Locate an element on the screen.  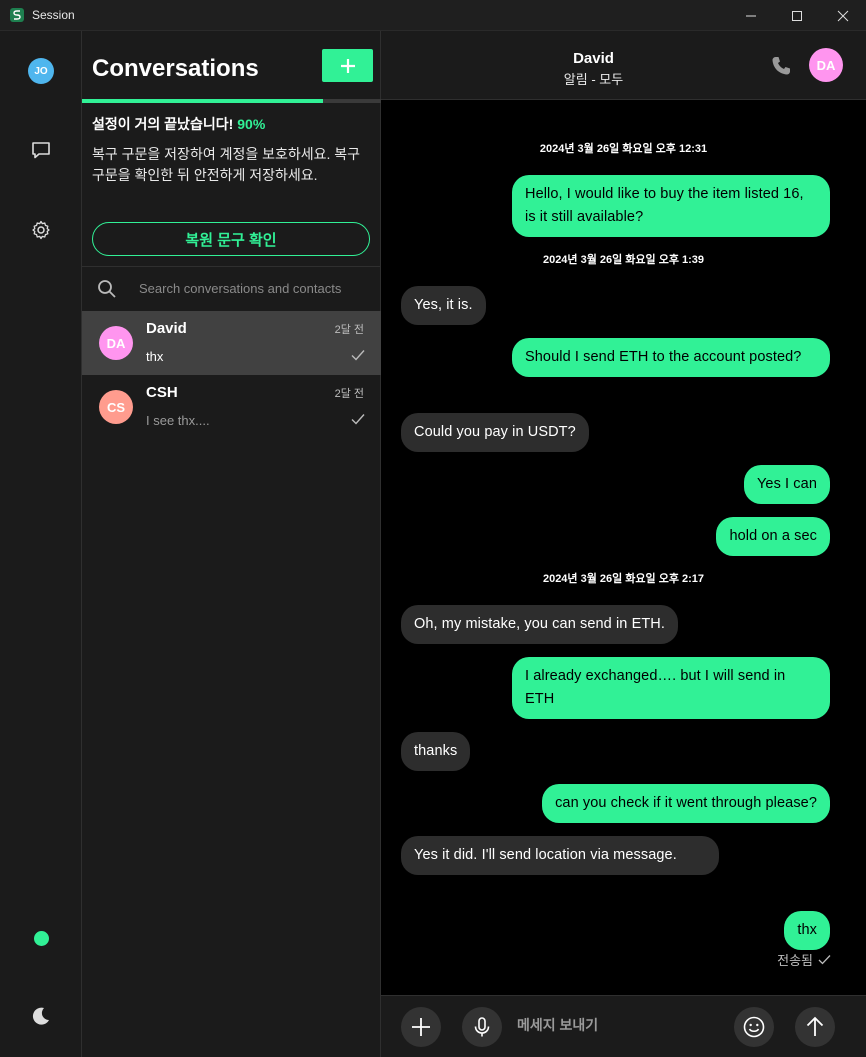
close-button is located at coordinates (843, 15).